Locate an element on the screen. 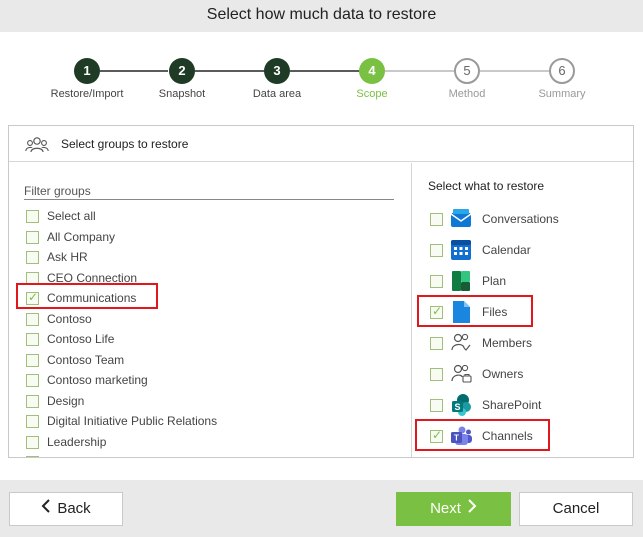  next-button: Next is located at coordinates (453, 509).